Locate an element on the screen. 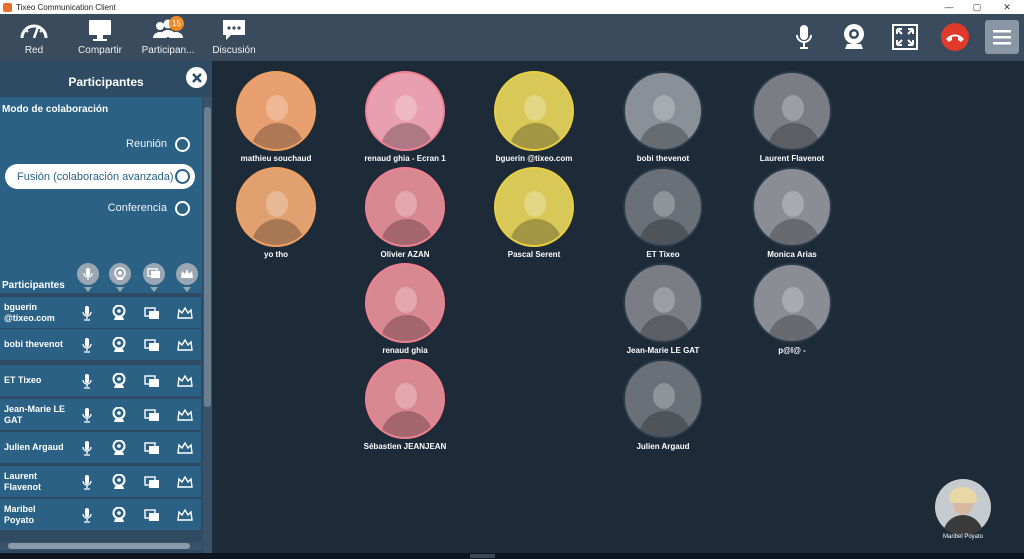  self-hair is located at coordinates (963, 495).